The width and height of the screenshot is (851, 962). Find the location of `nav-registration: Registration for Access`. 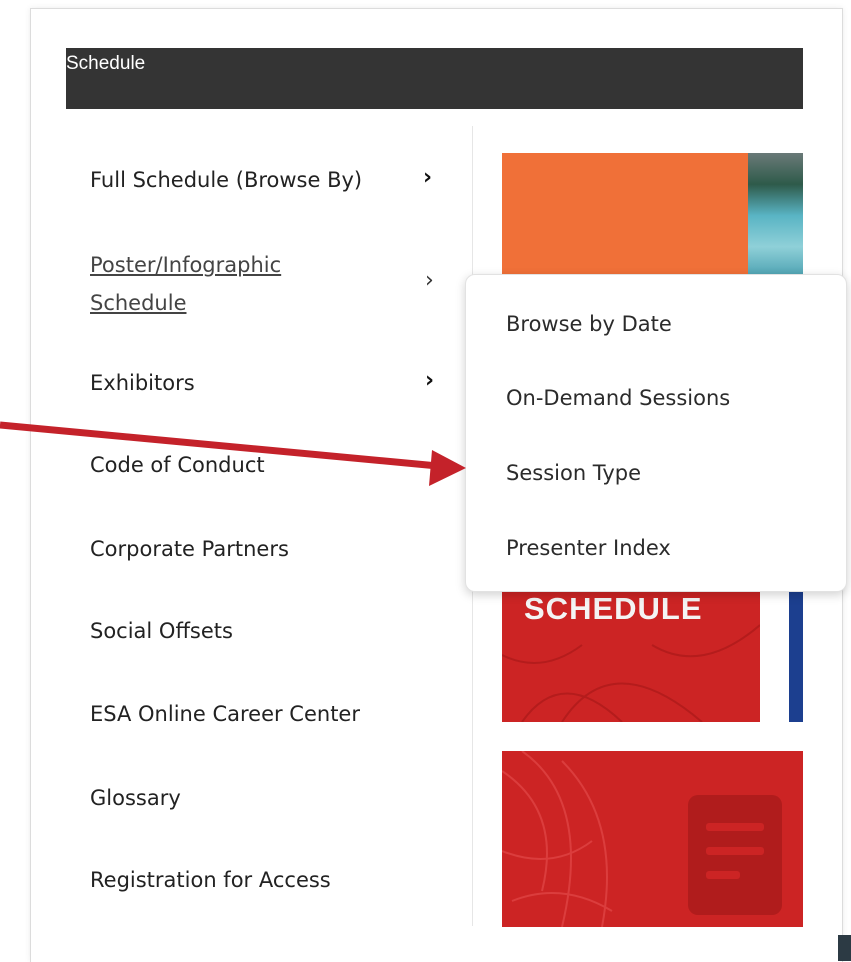

nav-registration: Registration for Access is located at coordinates (210, 880).